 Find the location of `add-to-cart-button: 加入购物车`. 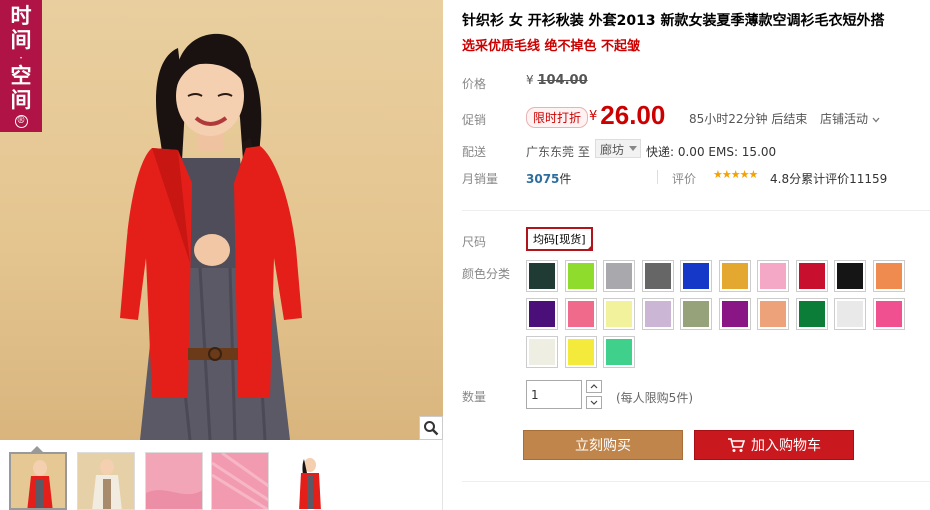

add-to-cart-button: 加入购物车 is located at coordinates (774, 445).